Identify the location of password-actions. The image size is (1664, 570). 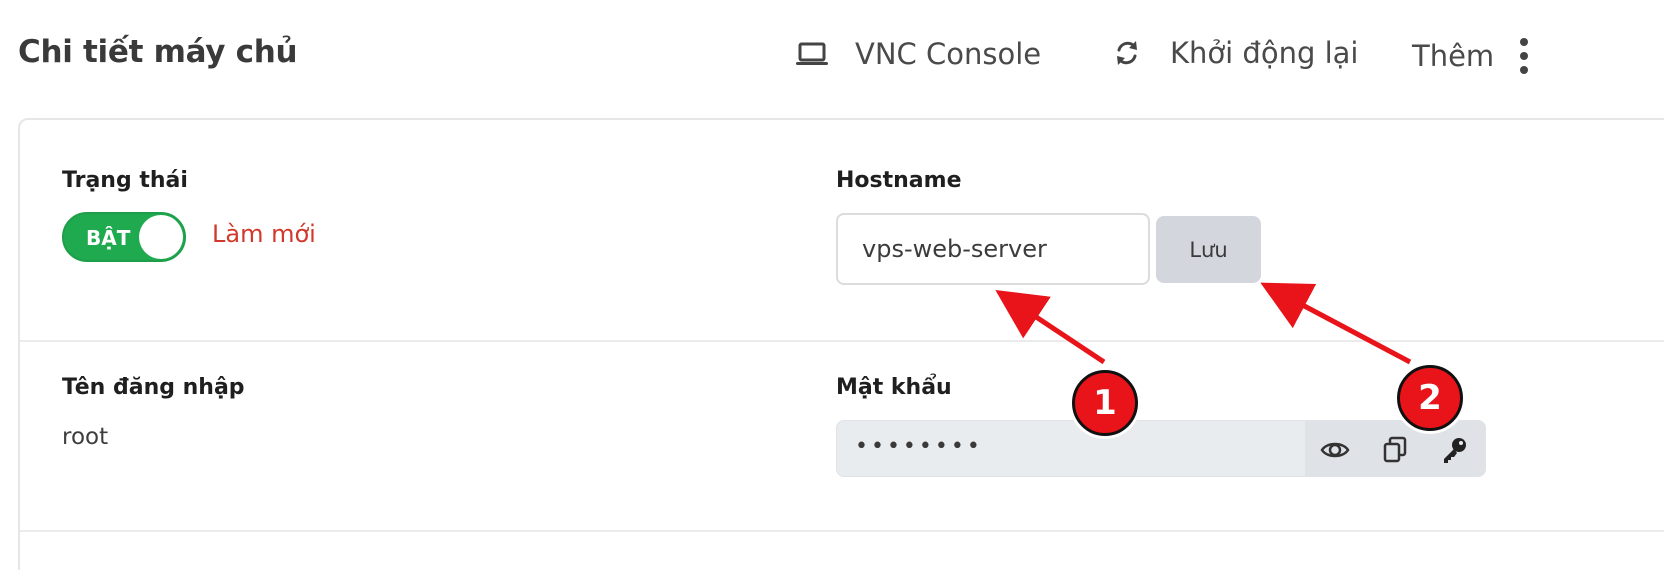
(1395, 448).